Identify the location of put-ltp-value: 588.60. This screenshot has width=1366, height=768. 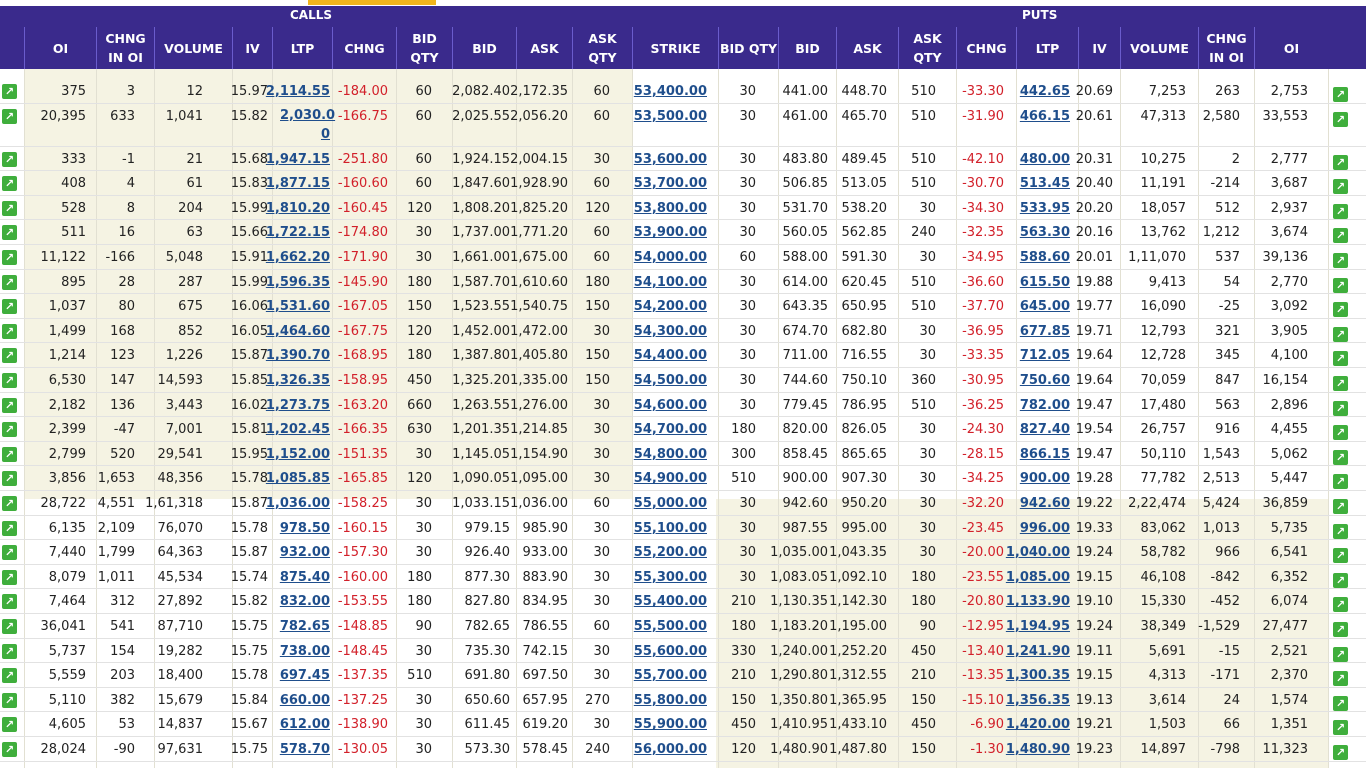
(1045, 257).